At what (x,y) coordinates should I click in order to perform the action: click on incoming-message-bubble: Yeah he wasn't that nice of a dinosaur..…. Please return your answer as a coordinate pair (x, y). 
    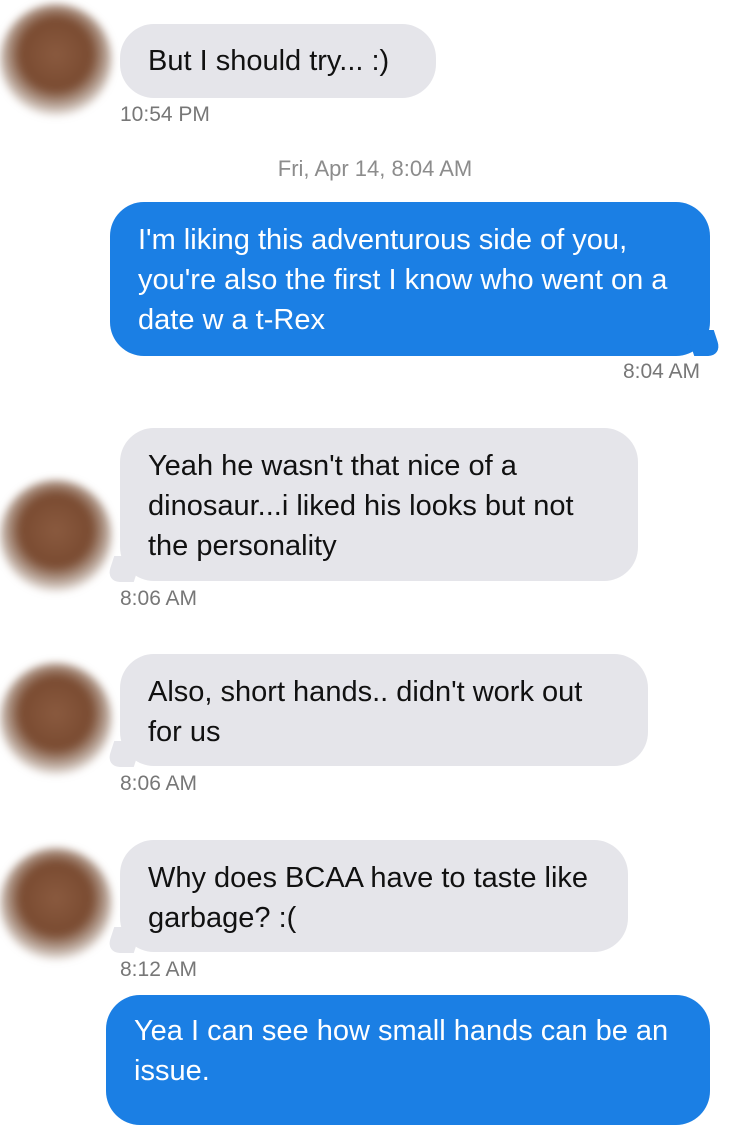
    Looking at the image, I should click on (379, 504).